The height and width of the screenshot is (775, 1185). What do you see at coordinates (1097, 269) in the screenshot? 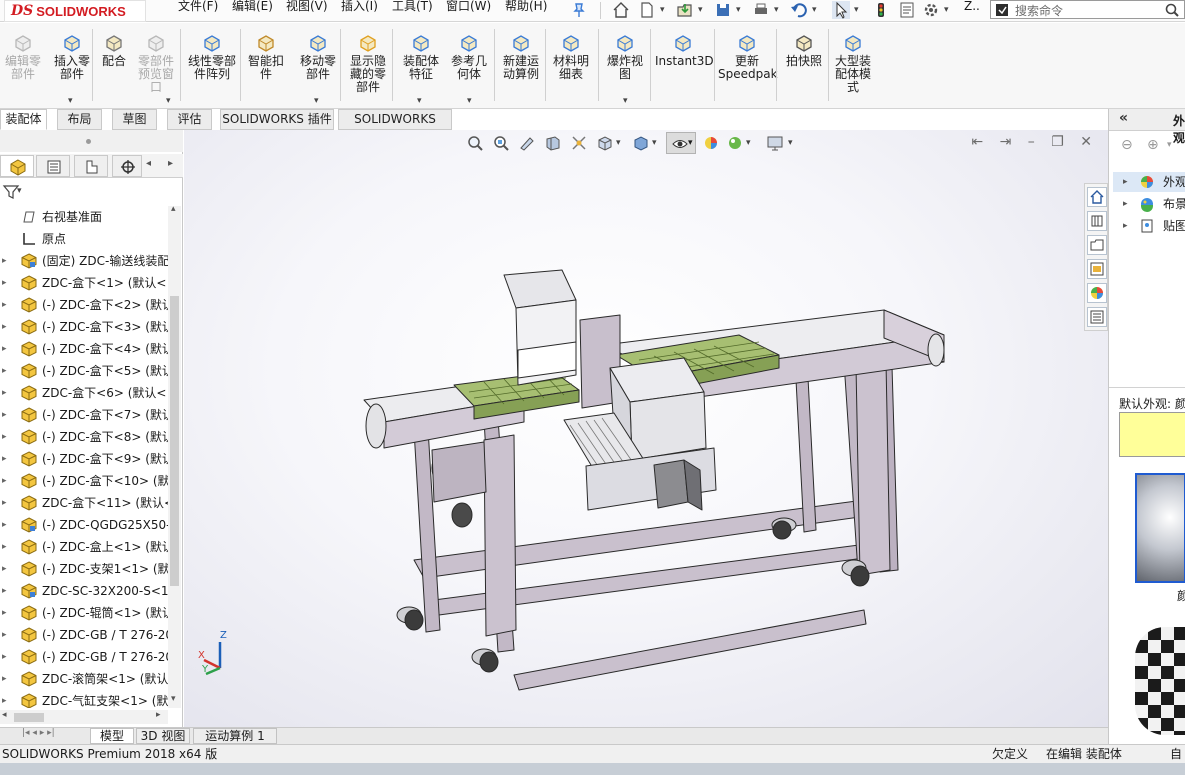
I see `view-palette-button` at bounding box center [1097, 269].